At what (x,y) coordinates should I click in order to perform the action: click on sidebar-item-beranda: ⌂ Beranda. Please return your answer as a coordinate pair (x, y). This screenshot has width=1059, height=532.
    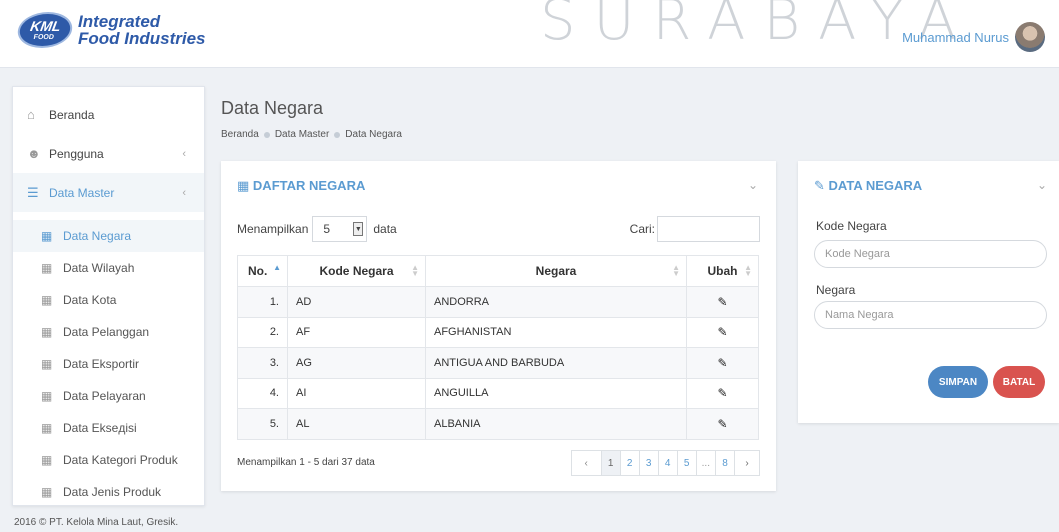
    Looking at the image, I should click on (108, 114).